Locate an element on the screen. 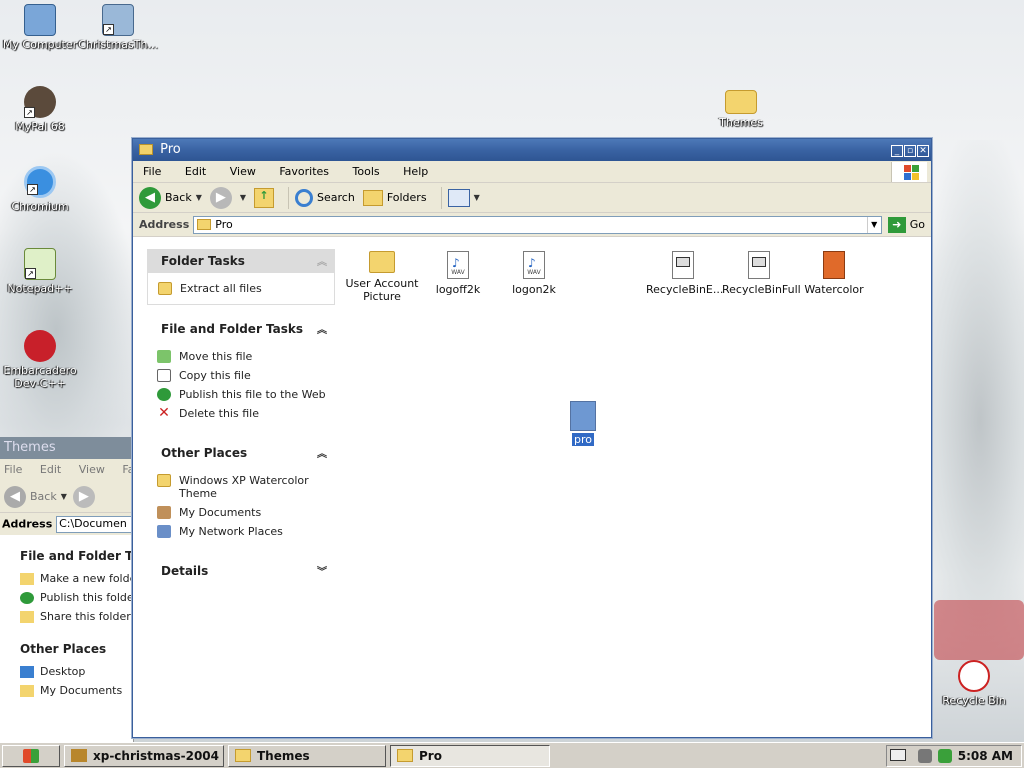  back-button: ◀ Back ▼ is located at coordinates (170, 197).